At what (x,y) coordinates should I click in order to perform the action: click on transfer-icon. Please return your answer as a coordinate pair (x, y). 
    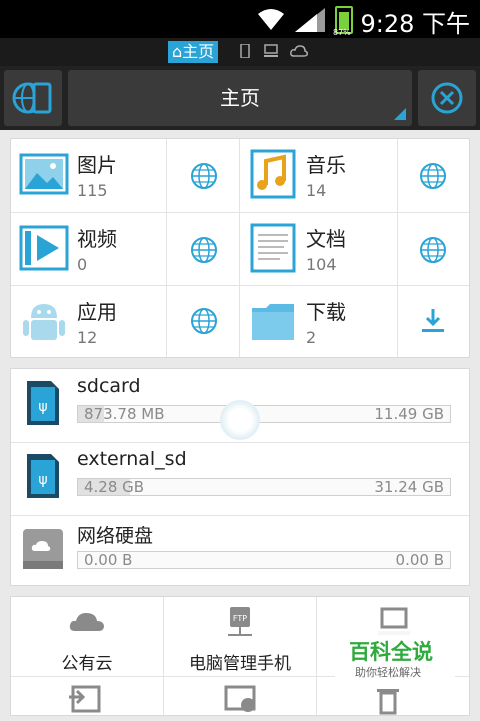
    Looking at the image, I should click on (85, 699).